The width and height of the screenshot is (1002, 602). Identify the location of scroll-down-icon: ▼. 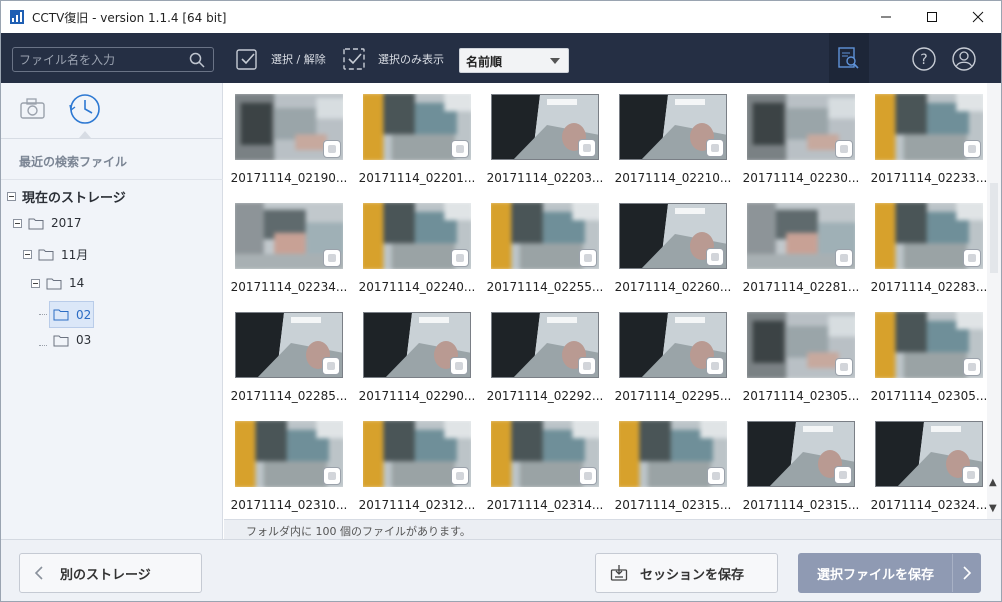
(993, 508).